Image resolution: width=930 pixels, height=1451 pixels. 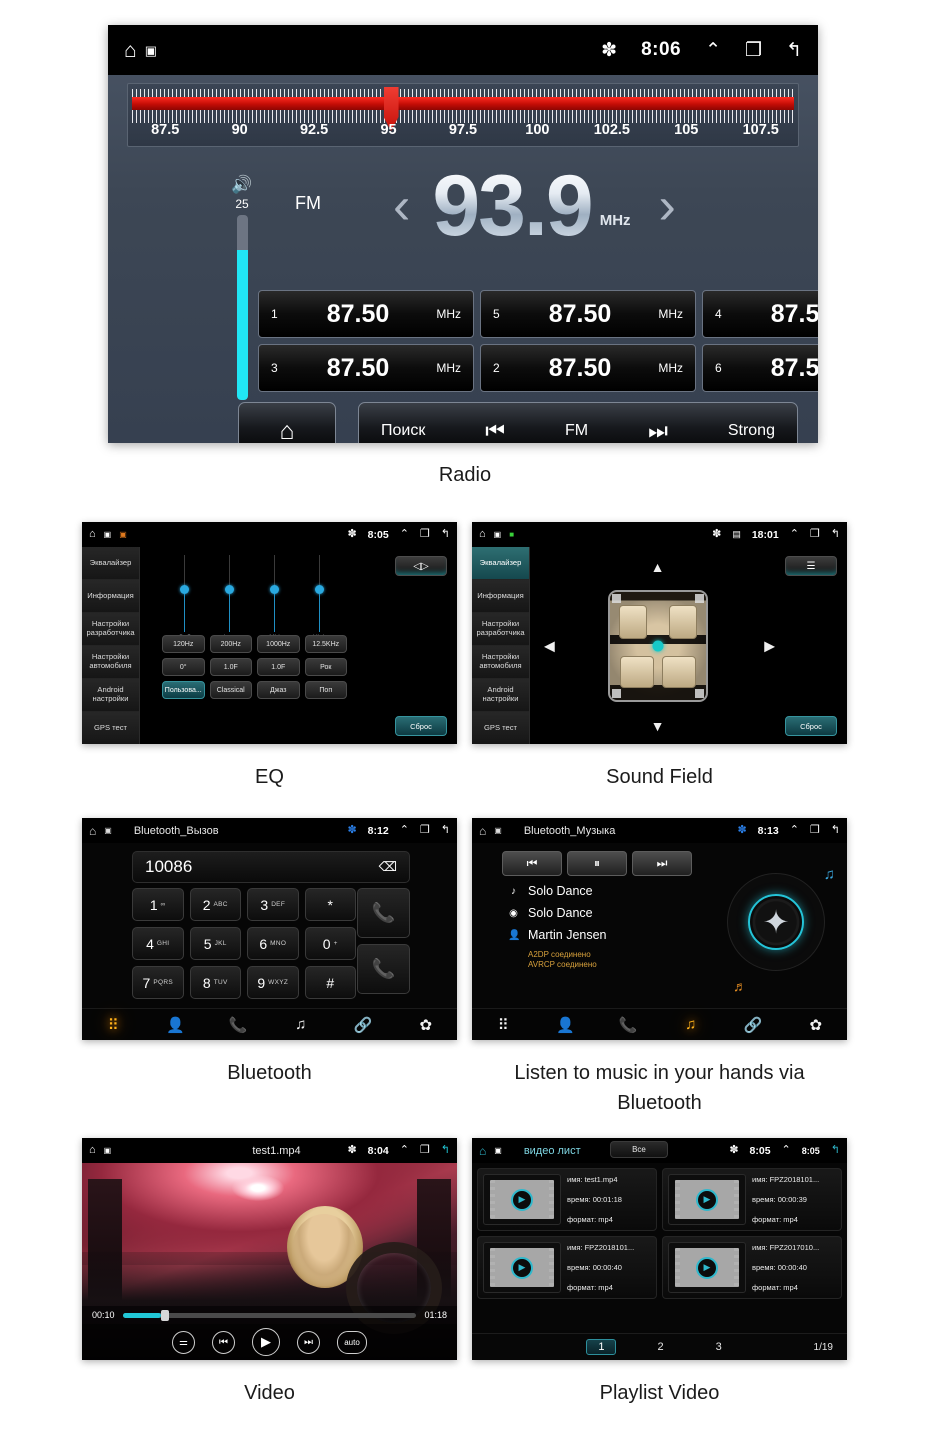 What do you see at coordinates (110, 695) in the screenshot?
I see `sidebar-item-4: Android настройки` at bounding box center [110, 695].